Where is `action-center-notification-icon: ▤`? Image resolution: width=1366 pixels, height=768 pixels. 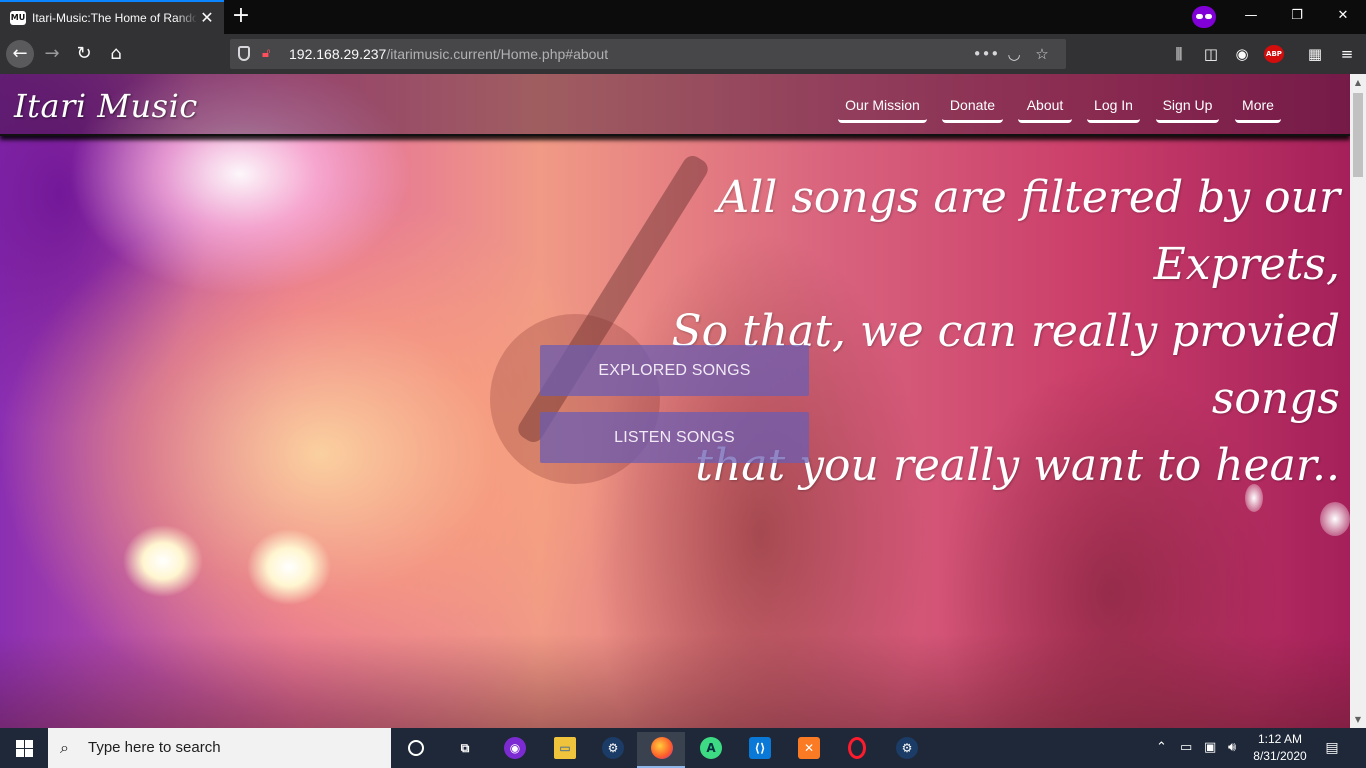
action-center-notification-icon: ▤ is located at coordinates (1332, 748).